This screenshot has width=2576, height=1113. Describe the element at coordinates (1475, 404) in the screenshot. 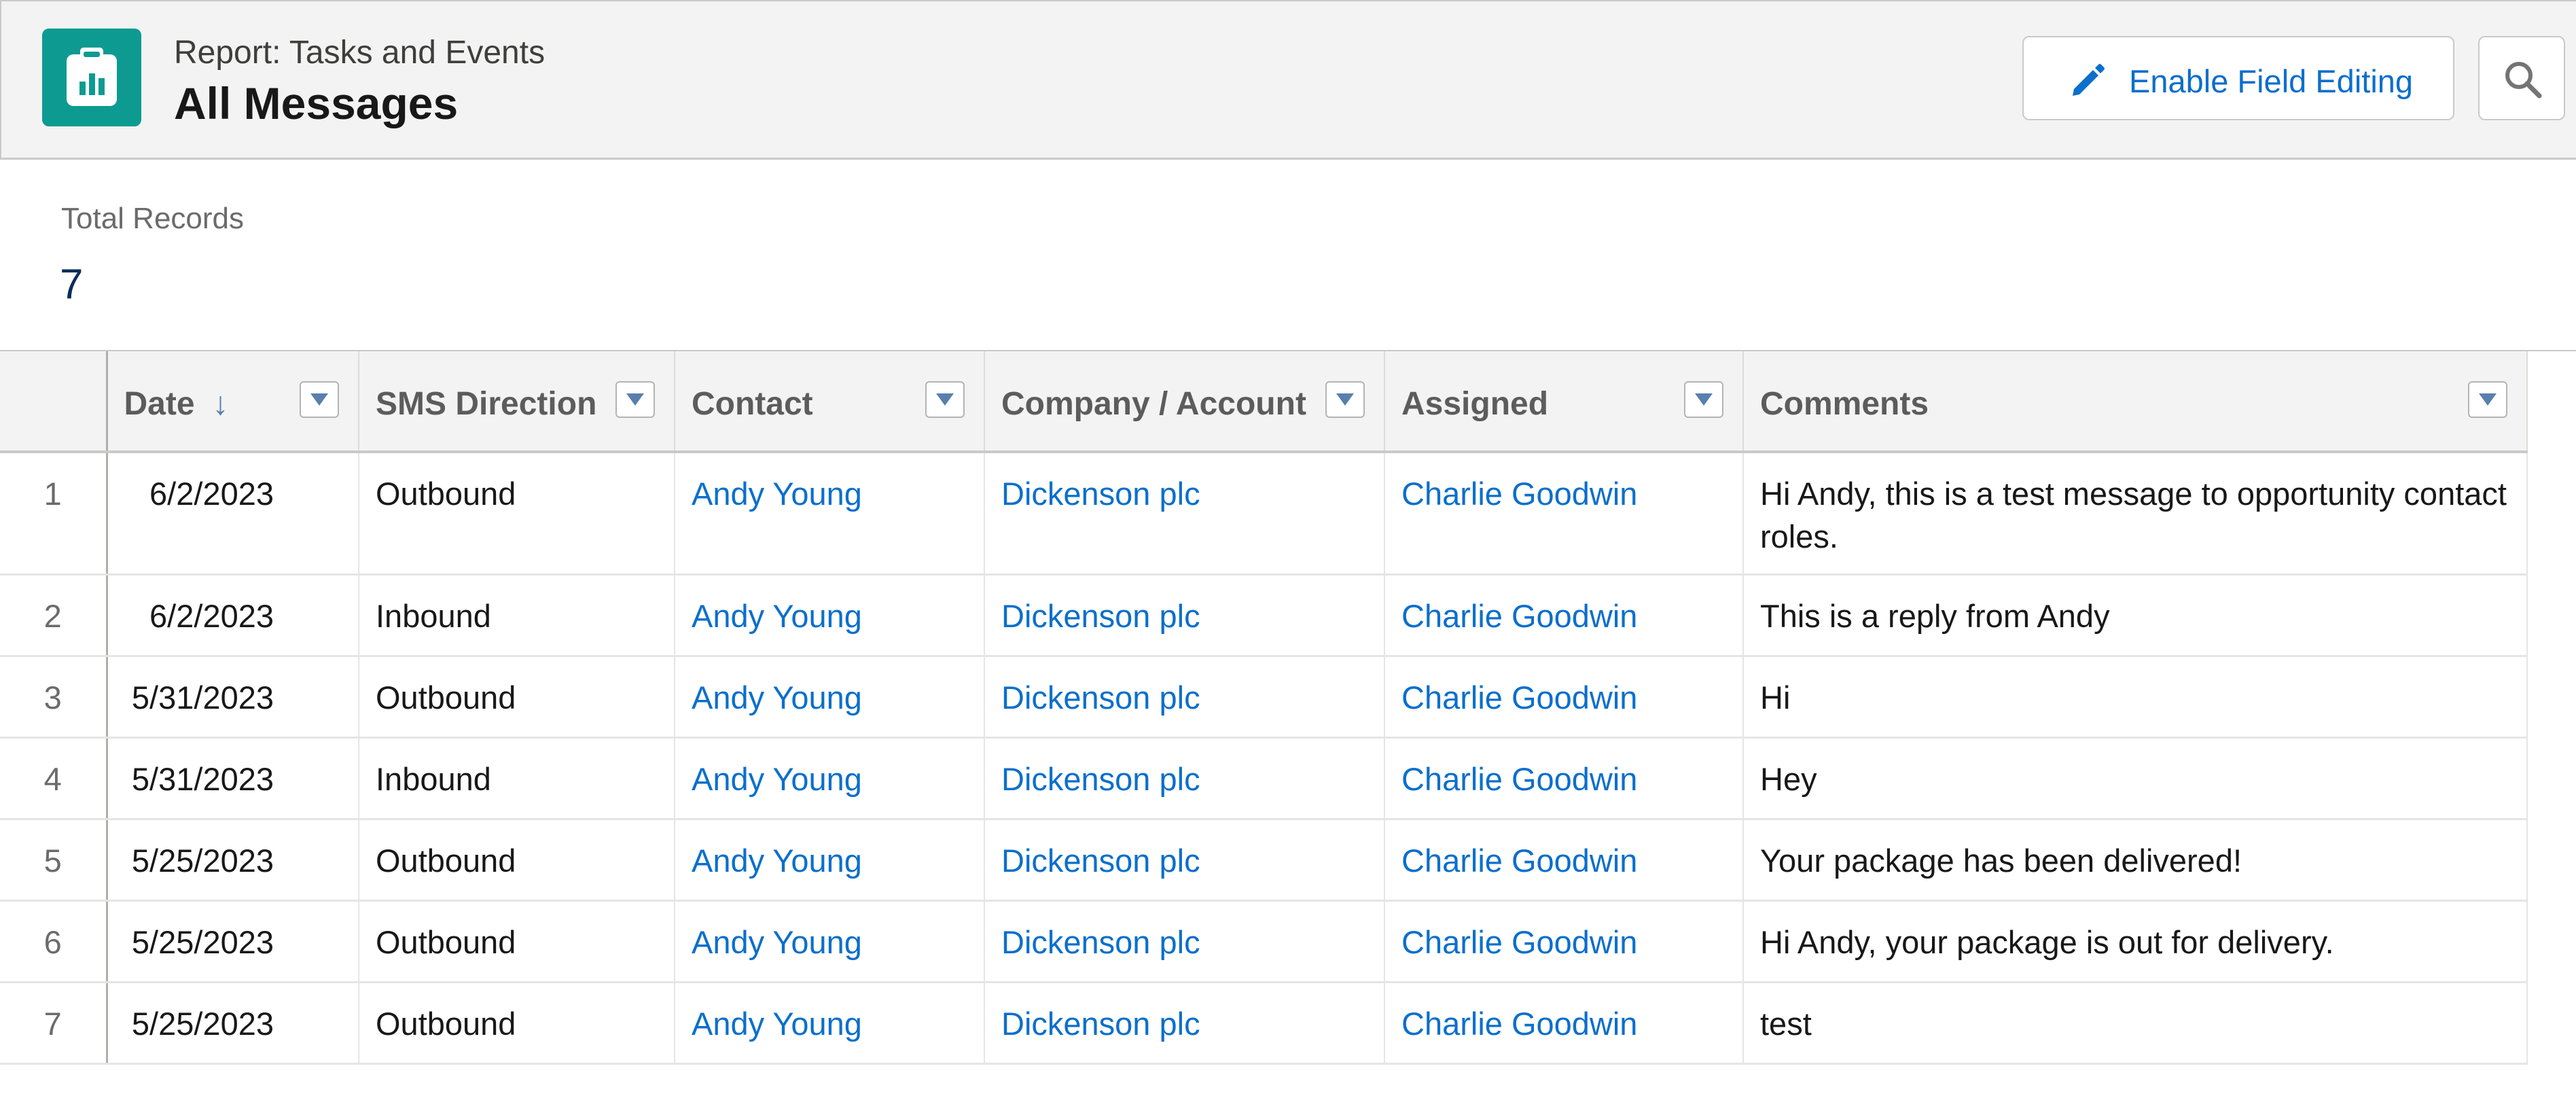

I see `column-header-label: Assigned` at that location.